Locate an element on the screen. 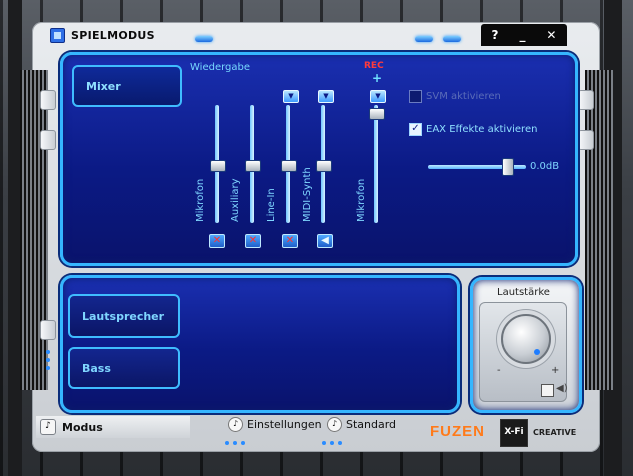  settings-icon: ♪ is located at coordinates (235, 424).